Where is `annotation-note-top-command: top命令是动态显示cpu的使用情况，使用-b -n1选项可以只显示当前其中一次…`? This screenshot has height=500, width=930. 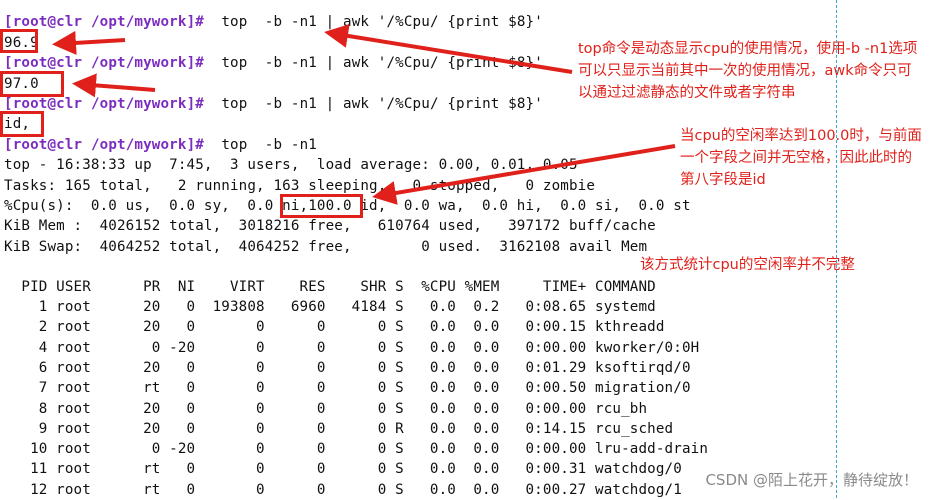 annotation-note-top-command: top命令是动态显示cpu的使用情况，使用-b -n1选项可以只显示当前其中一次… is located at coordinates (748, 71).